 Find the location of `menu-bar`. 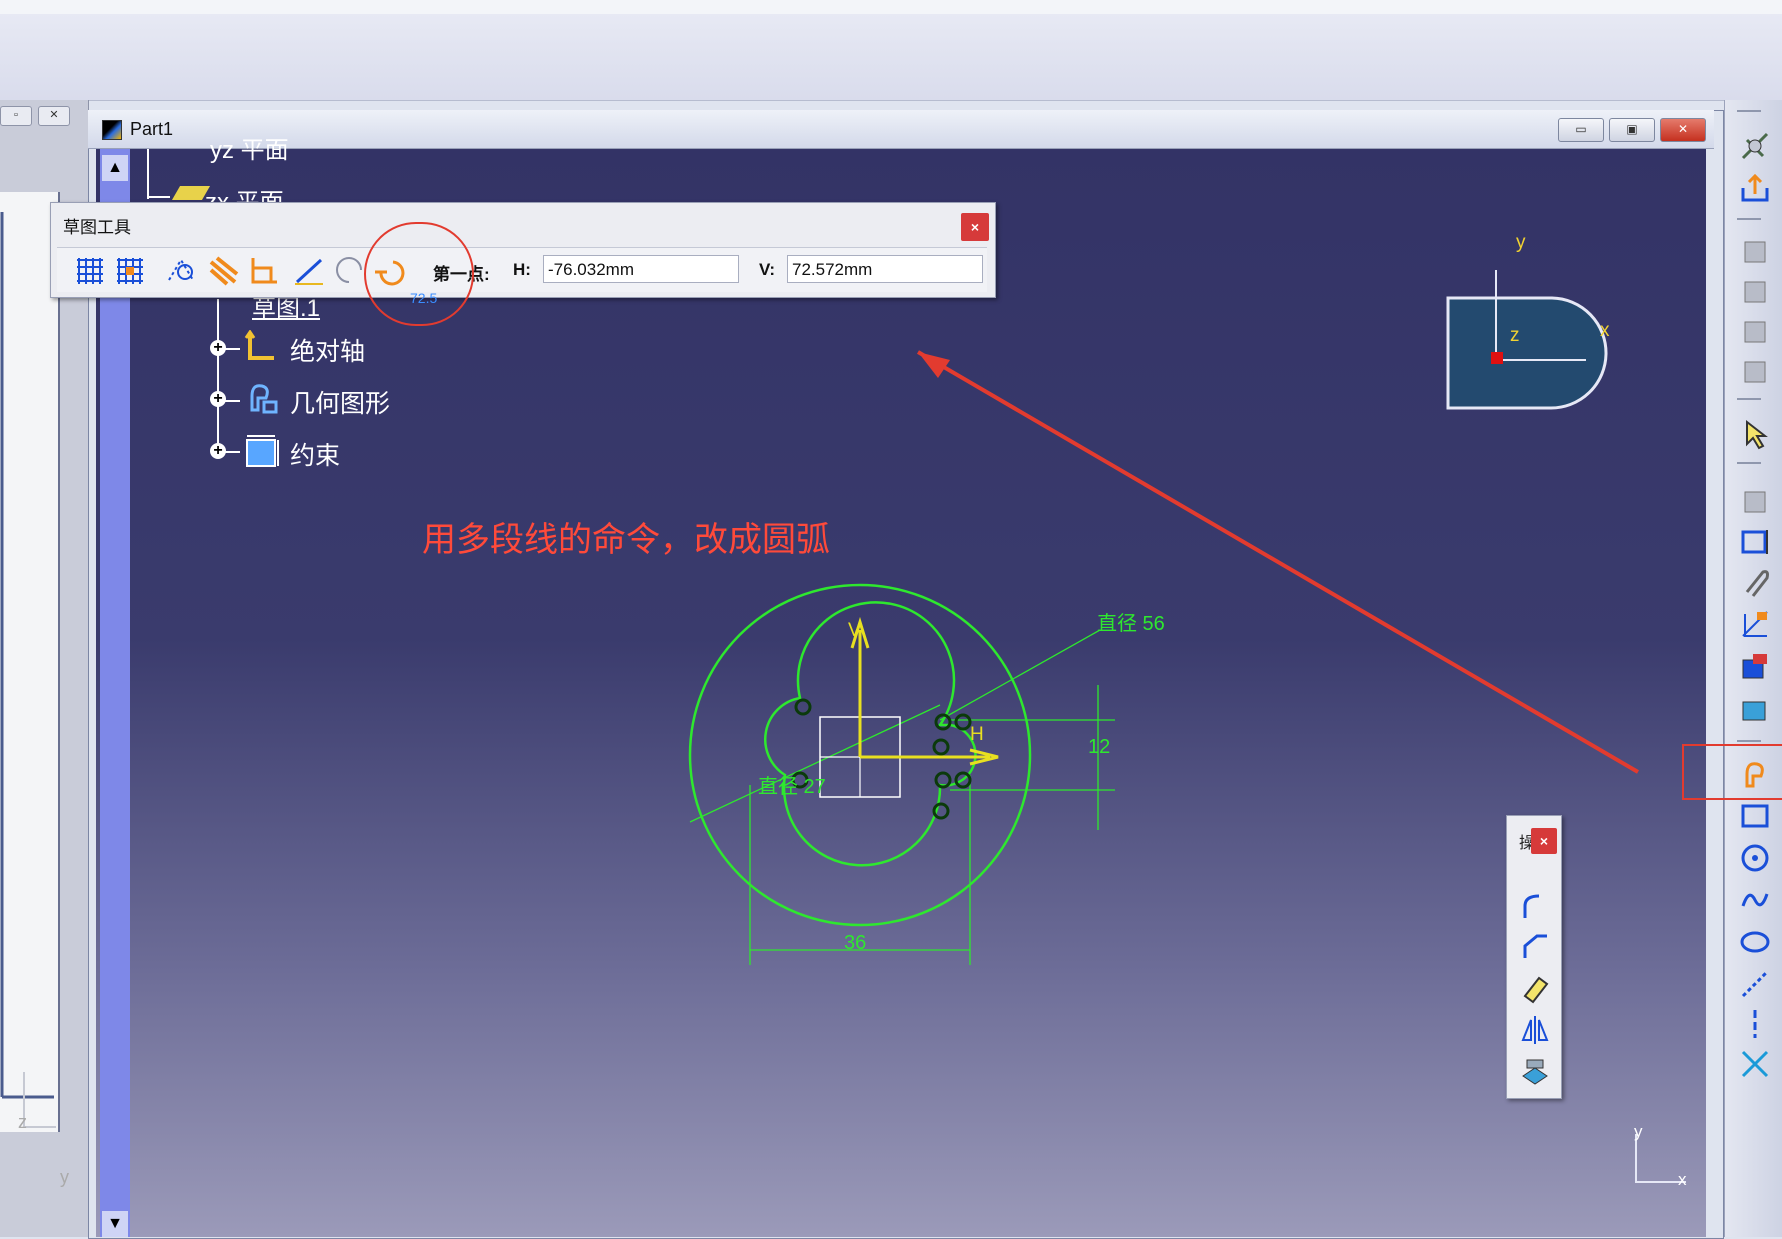

menu-bar is located at coordinates (891, 57).